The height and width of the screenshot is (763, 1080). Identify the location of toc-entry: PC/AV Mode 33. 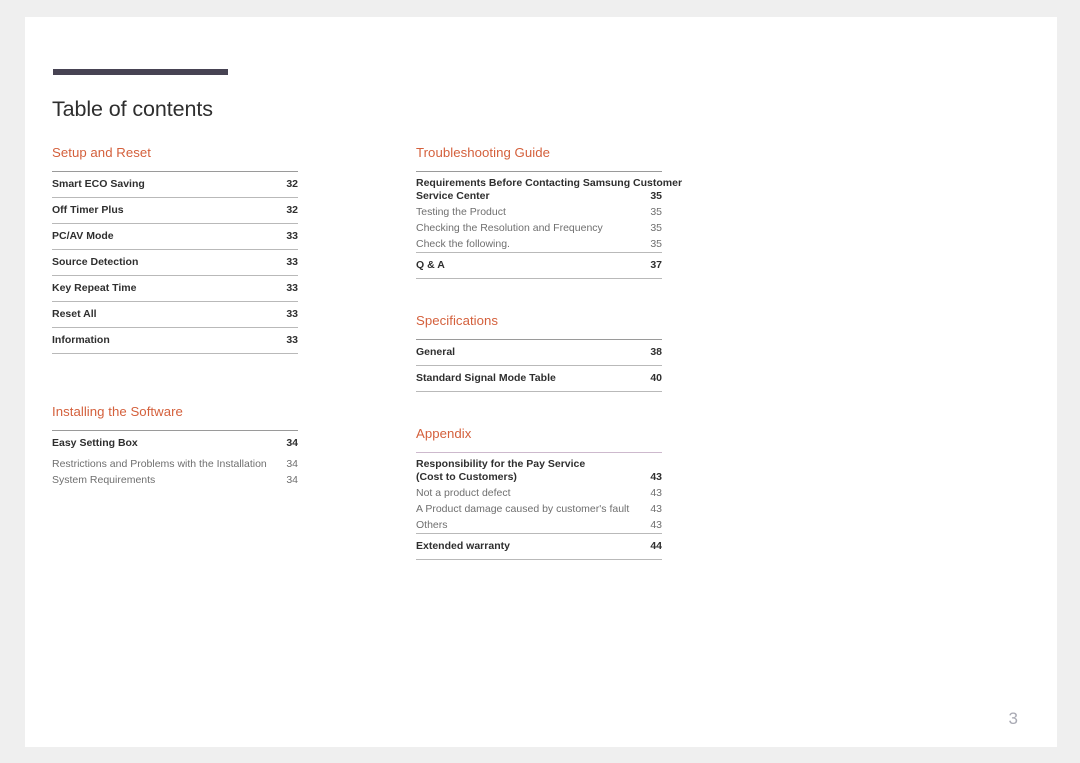
(175, 237).